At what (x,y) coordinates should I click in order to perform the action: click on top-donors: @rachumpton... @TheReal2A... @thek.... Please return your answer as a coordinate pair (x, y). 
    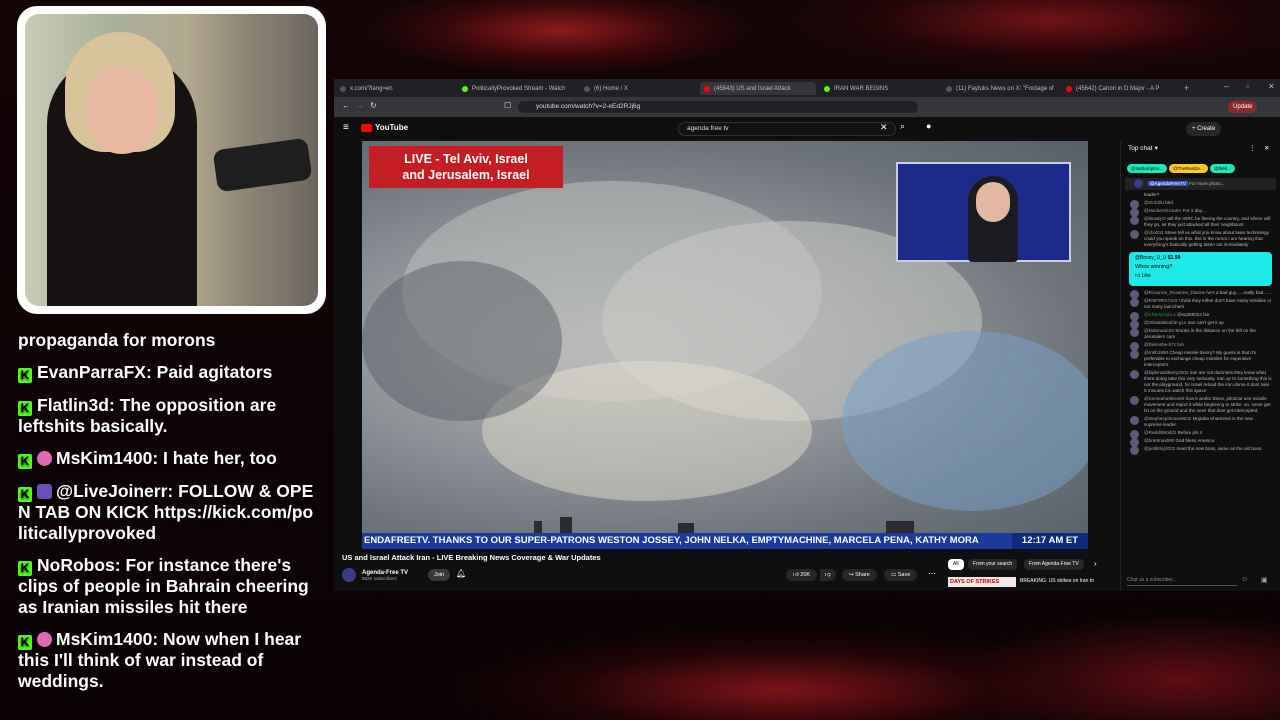
    Looking at the image, I should click on (1200, 166).